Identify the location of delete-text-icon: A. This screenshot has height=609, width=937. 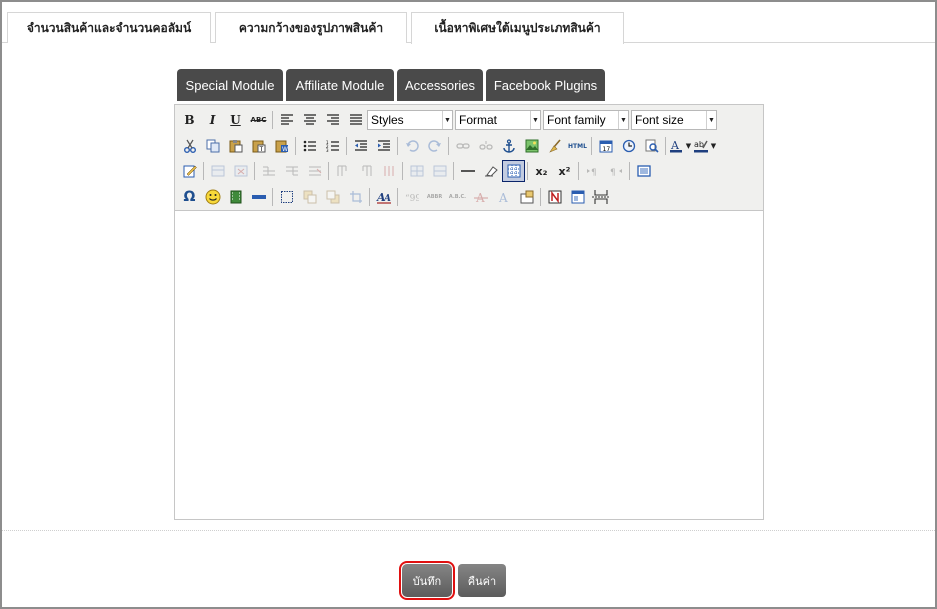
(480, 197).